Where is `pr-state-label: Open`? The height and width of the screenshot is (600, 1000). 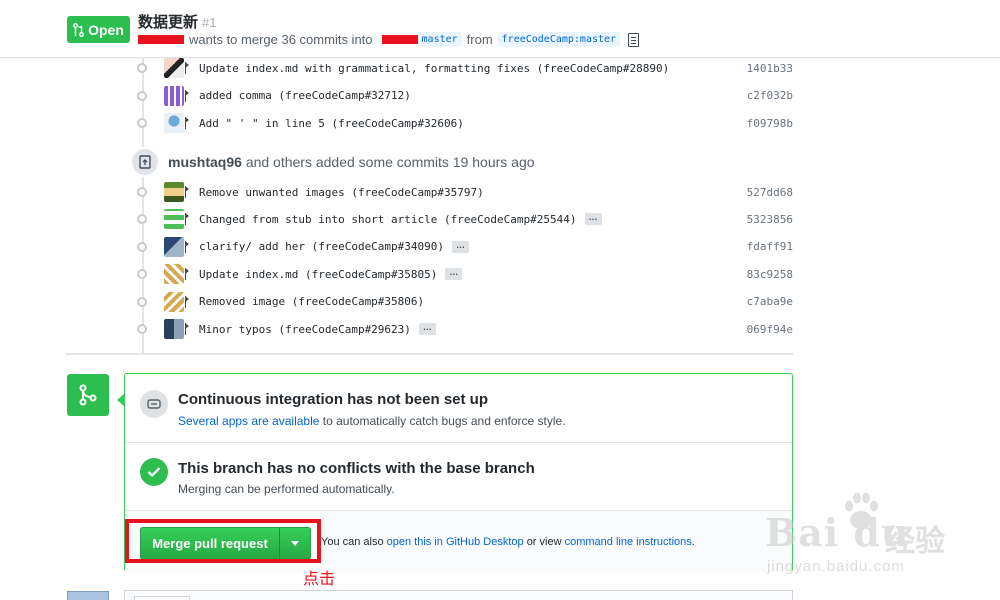 pr-state-label: Open is located at coordinates (106, 29).